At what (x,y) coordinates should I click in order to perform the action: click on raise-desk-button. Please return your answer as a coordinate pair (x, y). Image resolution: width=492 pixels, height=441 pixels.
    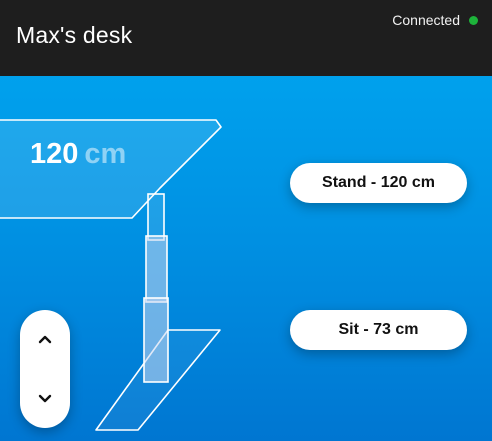
    Looking at the image, I should click on (45, 339).